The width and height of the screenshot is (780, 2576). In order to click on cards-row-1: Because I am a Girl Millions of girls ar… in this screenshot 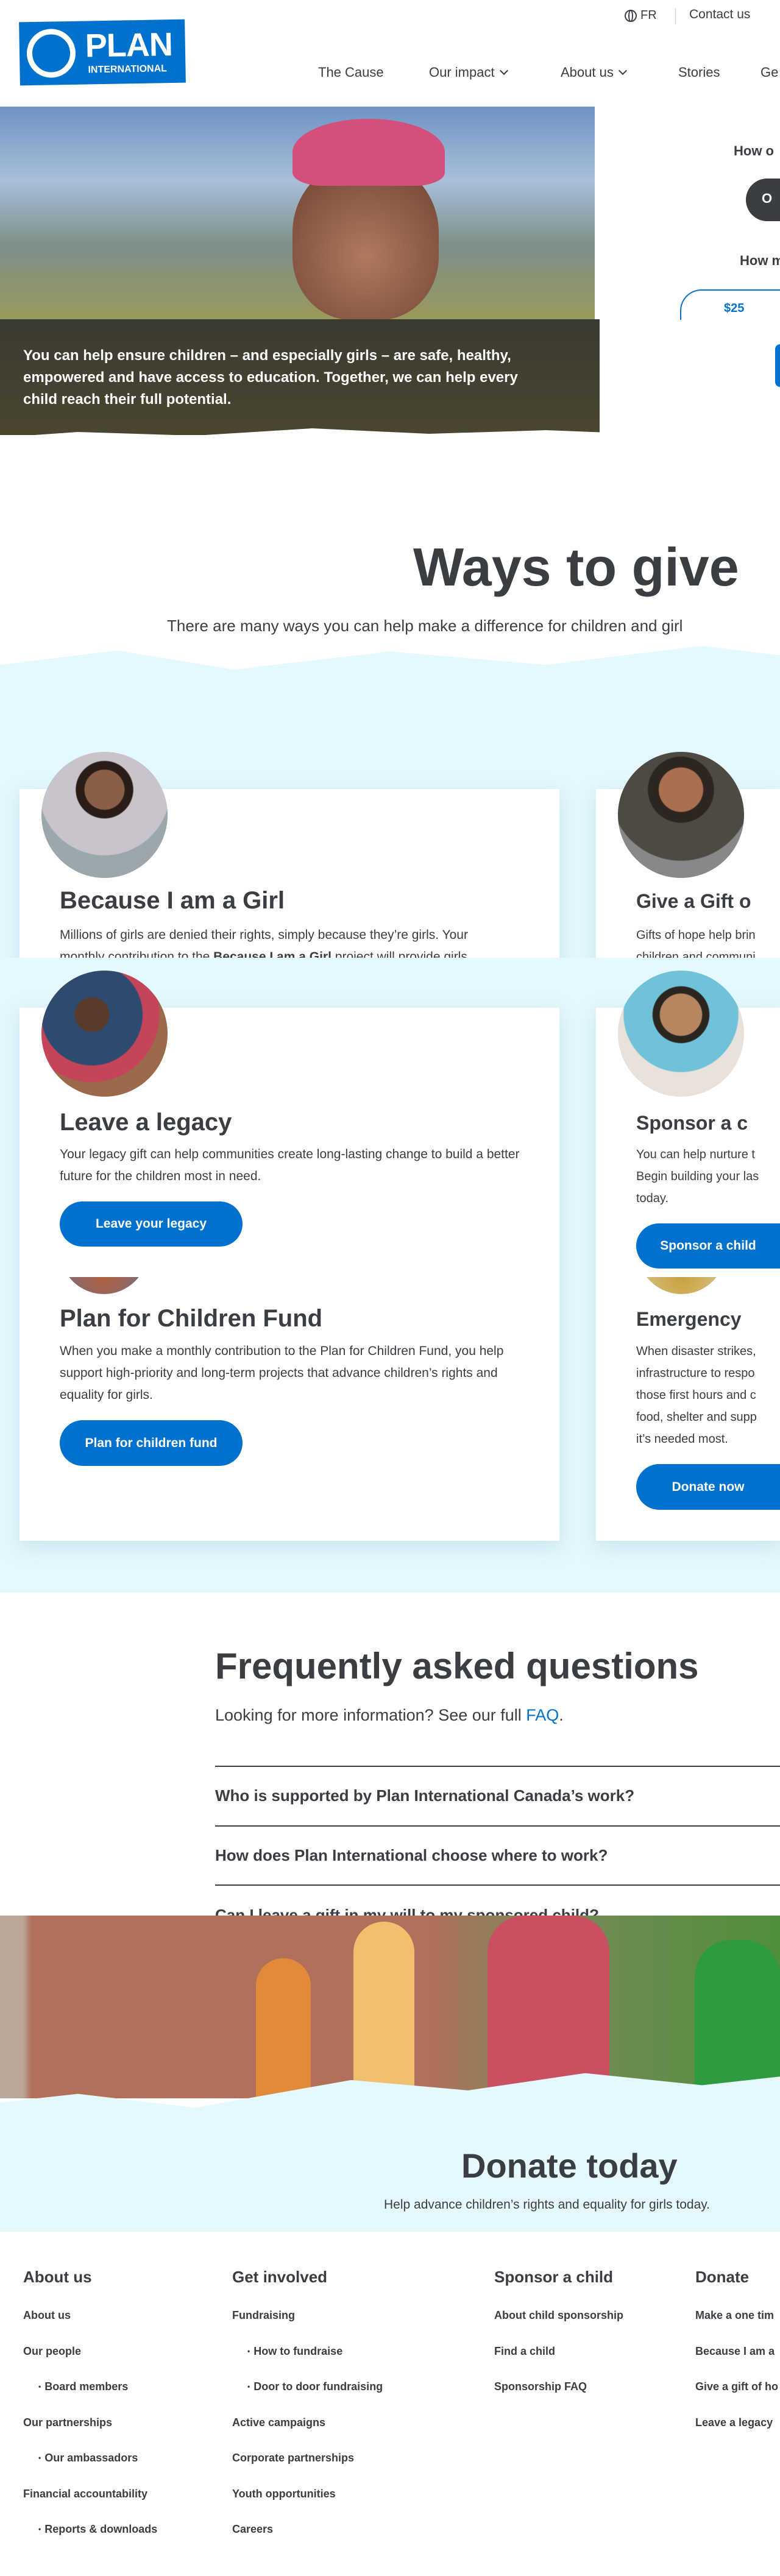, I will do `click(390, 850)`.